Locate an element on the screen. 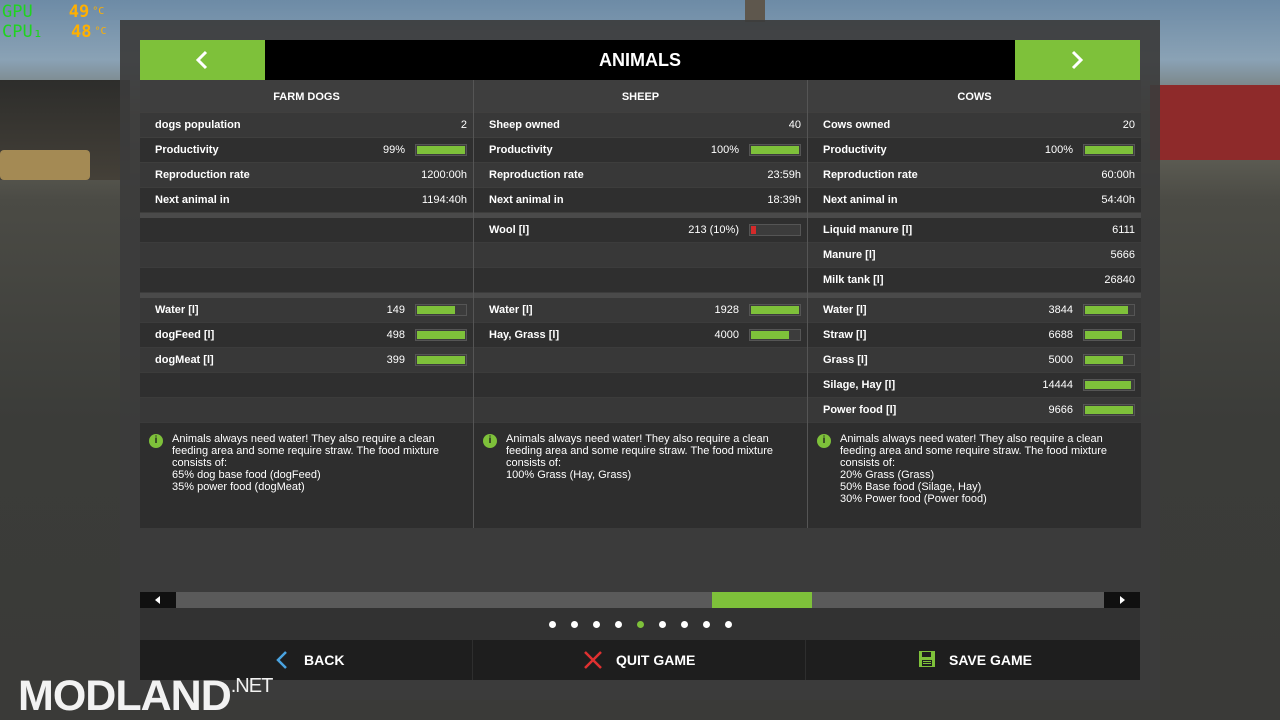 The height and width of the screenshot is (720, 1280). chevron-right-icon is located at coordinates (1077, 60).